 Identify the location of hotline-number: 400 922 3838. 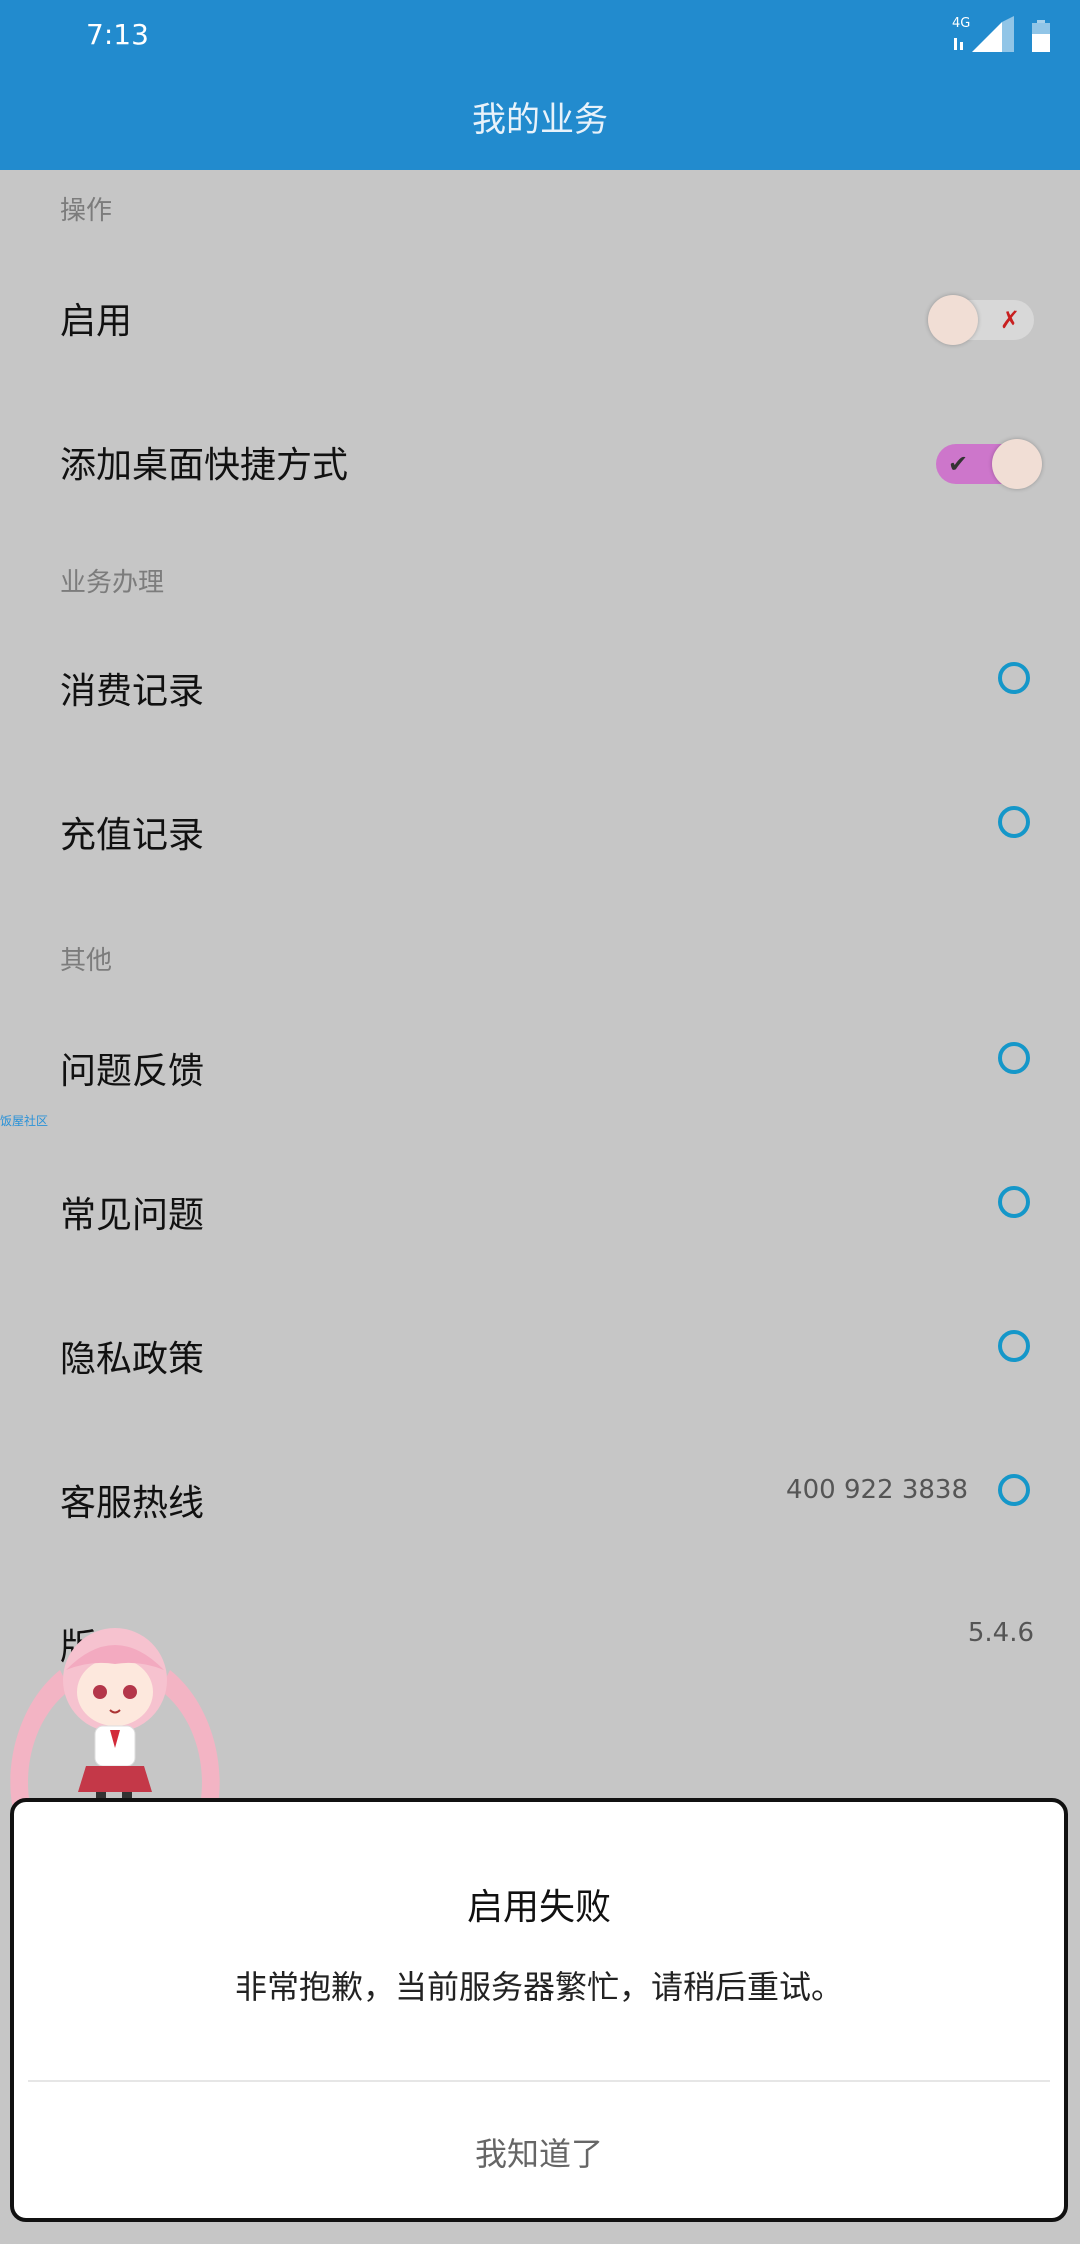
(877, 1490).